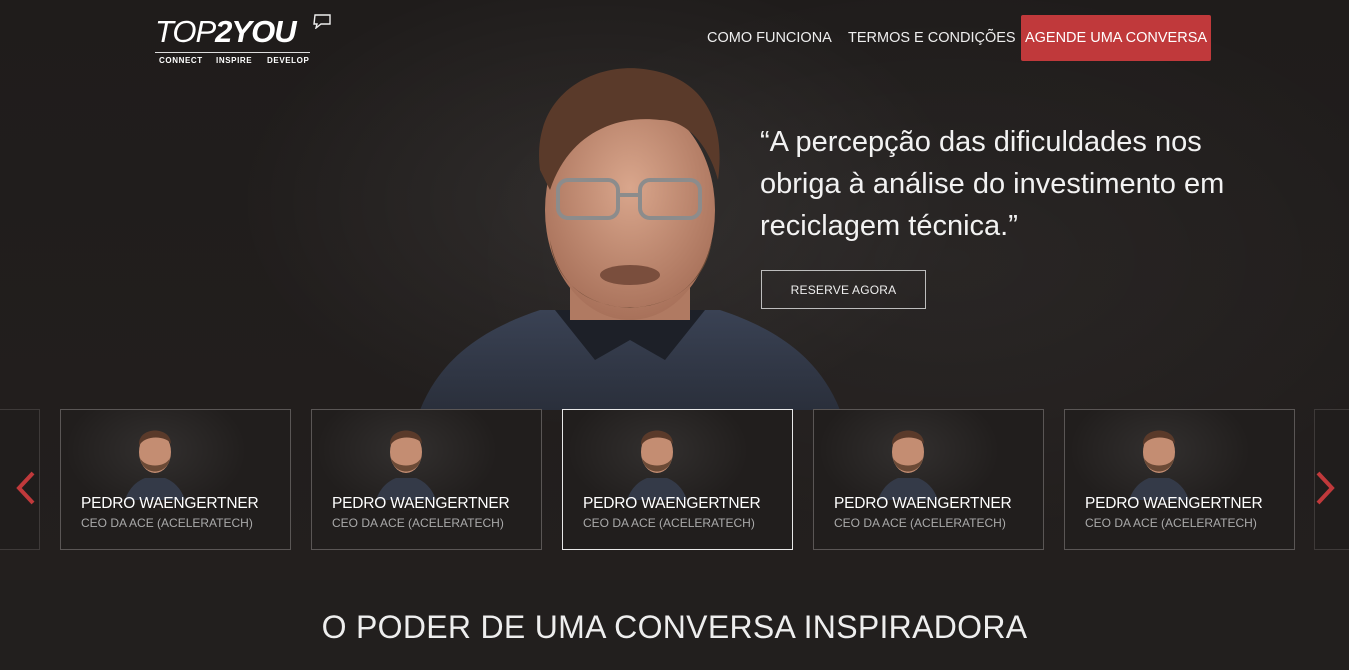 The width and height of the screenshot is (1349, 670). I want to click on agende-conversa-button: AGENDE UMA CONVERSA, so click(1116, 38).